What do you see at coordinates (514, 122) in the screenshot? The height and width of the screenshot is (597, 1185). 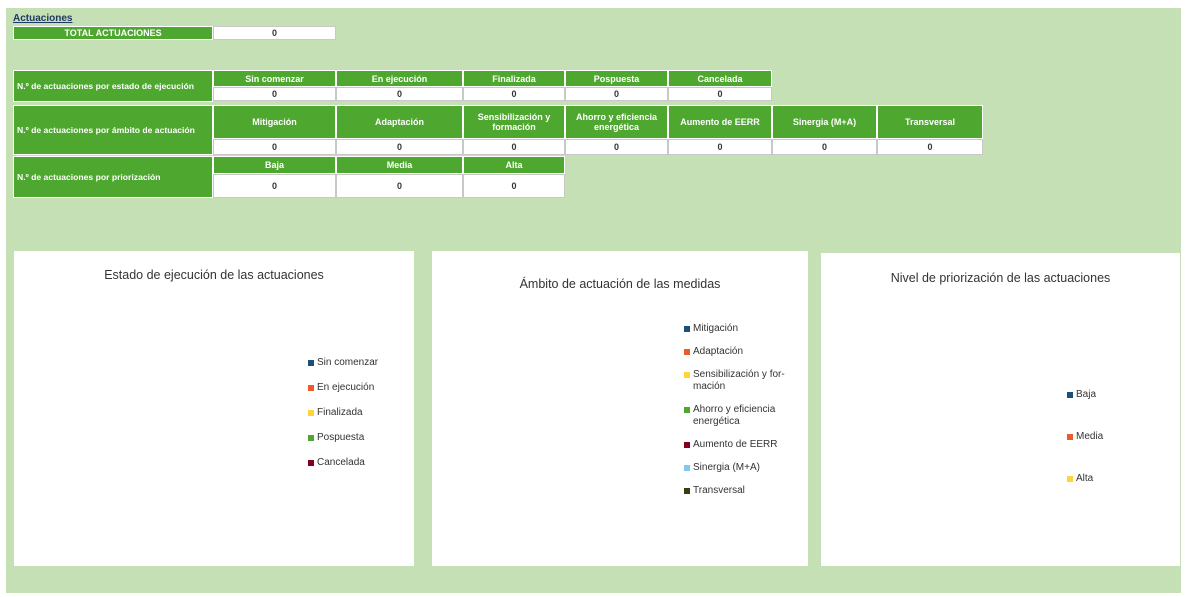 I see `ambito-header: Sensibilización y formación` at bounding box center [514, 122].